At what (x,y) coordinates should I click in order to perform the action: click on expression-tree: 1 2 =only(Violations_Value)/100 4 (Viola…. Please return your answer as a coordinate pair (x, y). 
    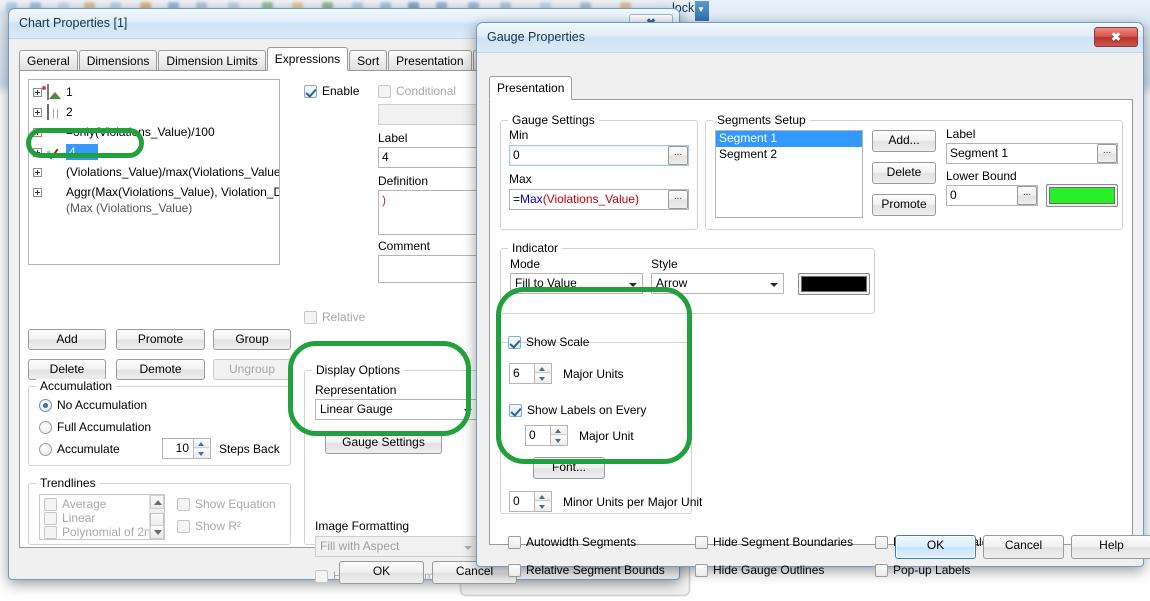
    Looking at the image, I should click on (154, 172).